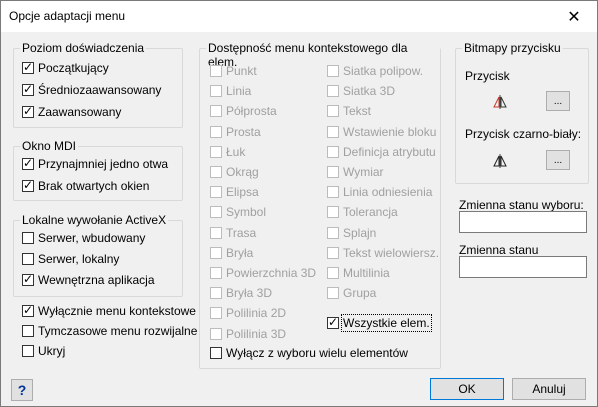 This screenshot has width=598, height=407. I want to click on selection-var-label: Zmienna stanu wyboru:, so click(521, 205).